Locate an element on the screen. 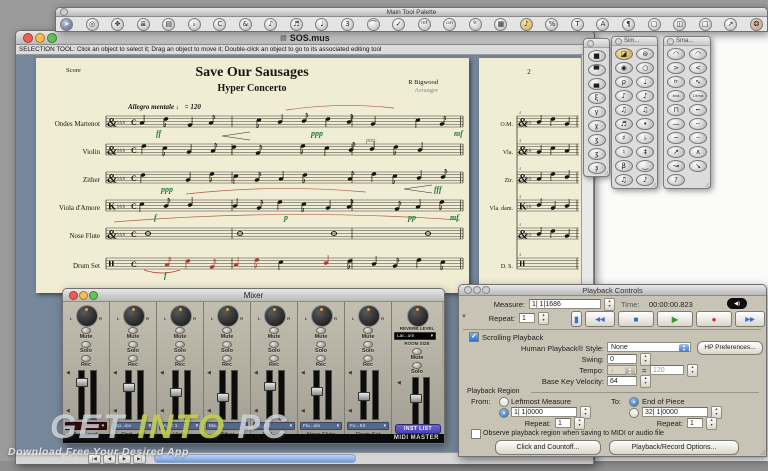 The width and height of the screenshot is (768, 471). grace-note-button: ♪ is located at coordinates (645, 96).